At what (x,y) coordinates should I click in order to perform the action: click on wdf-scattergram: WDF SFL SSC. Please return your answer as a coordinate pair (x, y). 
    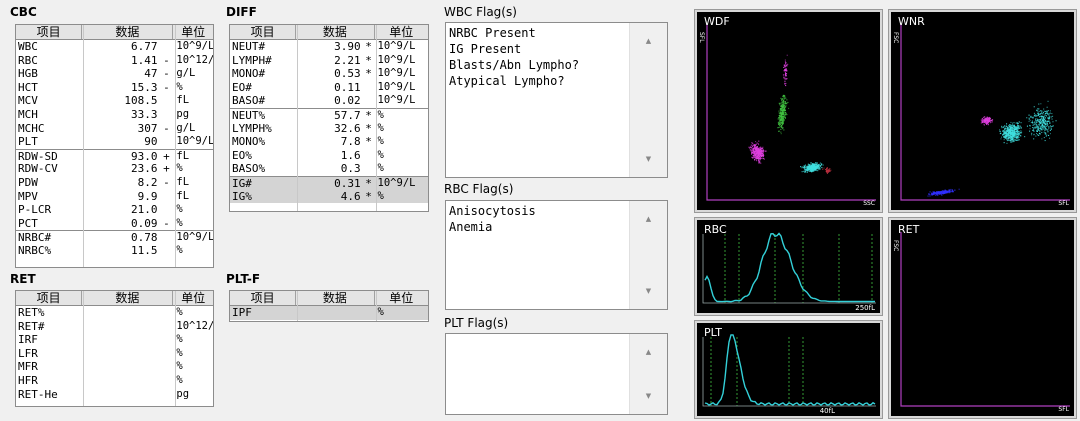
    Looking at the image, I should click on (788, 111).